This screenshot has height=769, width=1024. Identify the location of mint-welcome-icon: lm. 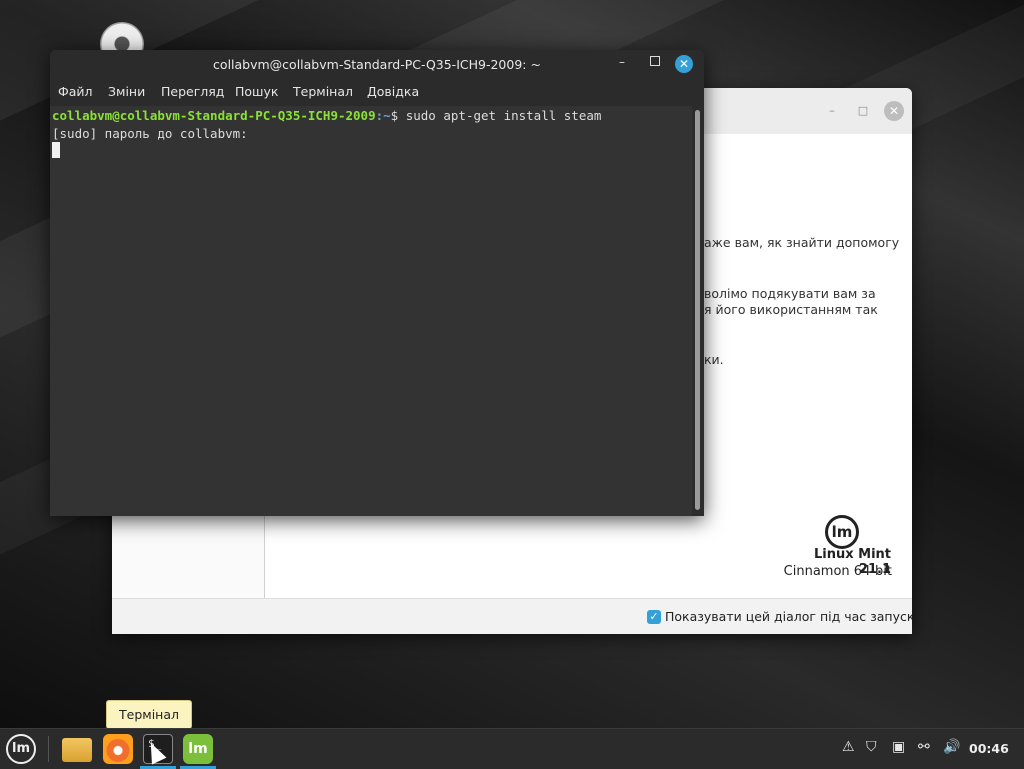
(198, 749).